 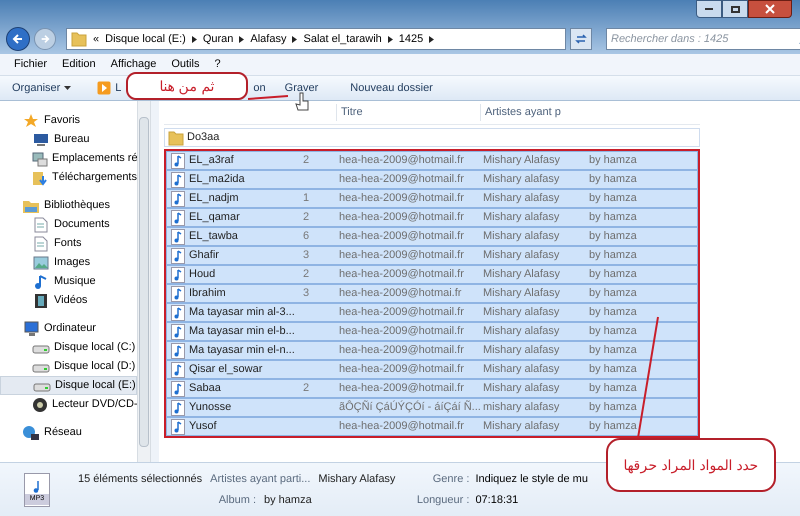 I want to click on overflow-chevron: «, so click(x=96, y=39).